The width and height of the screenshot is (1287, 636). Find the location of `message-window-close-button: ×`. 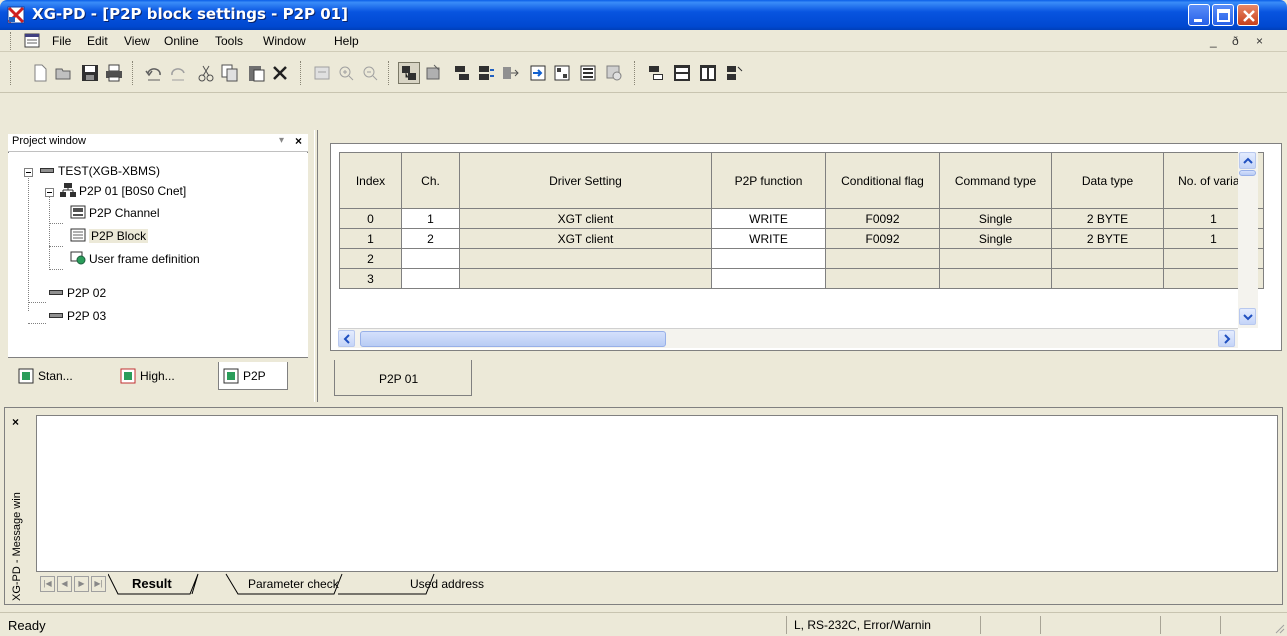

message-window-close-button: × is located at coordinates (15, 422).